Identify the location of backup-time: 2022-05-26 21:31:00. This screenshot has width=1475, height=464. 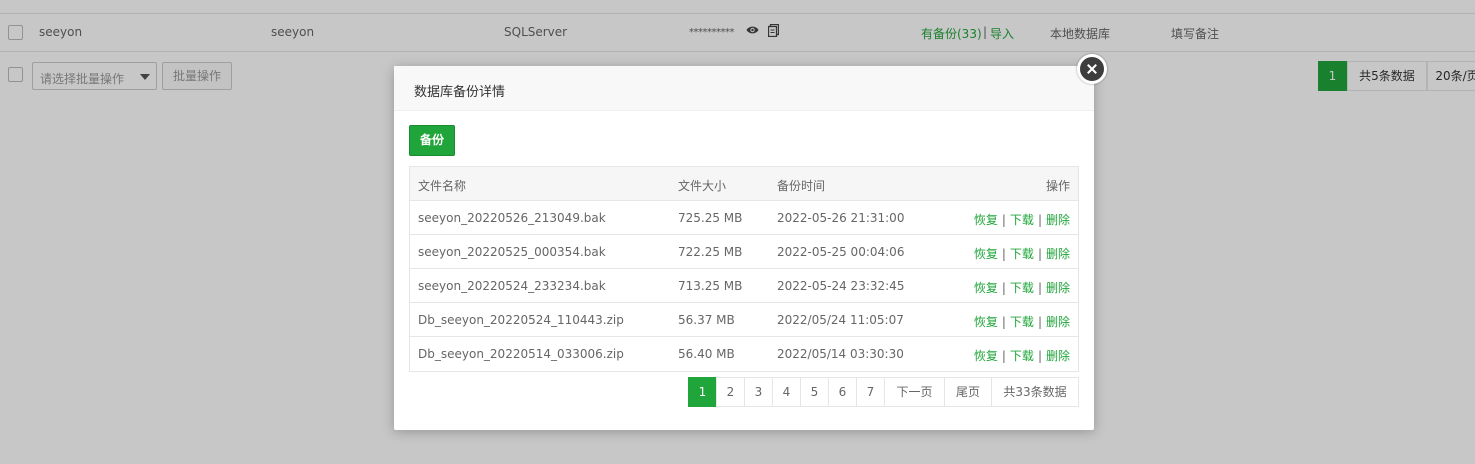
(841, 218).